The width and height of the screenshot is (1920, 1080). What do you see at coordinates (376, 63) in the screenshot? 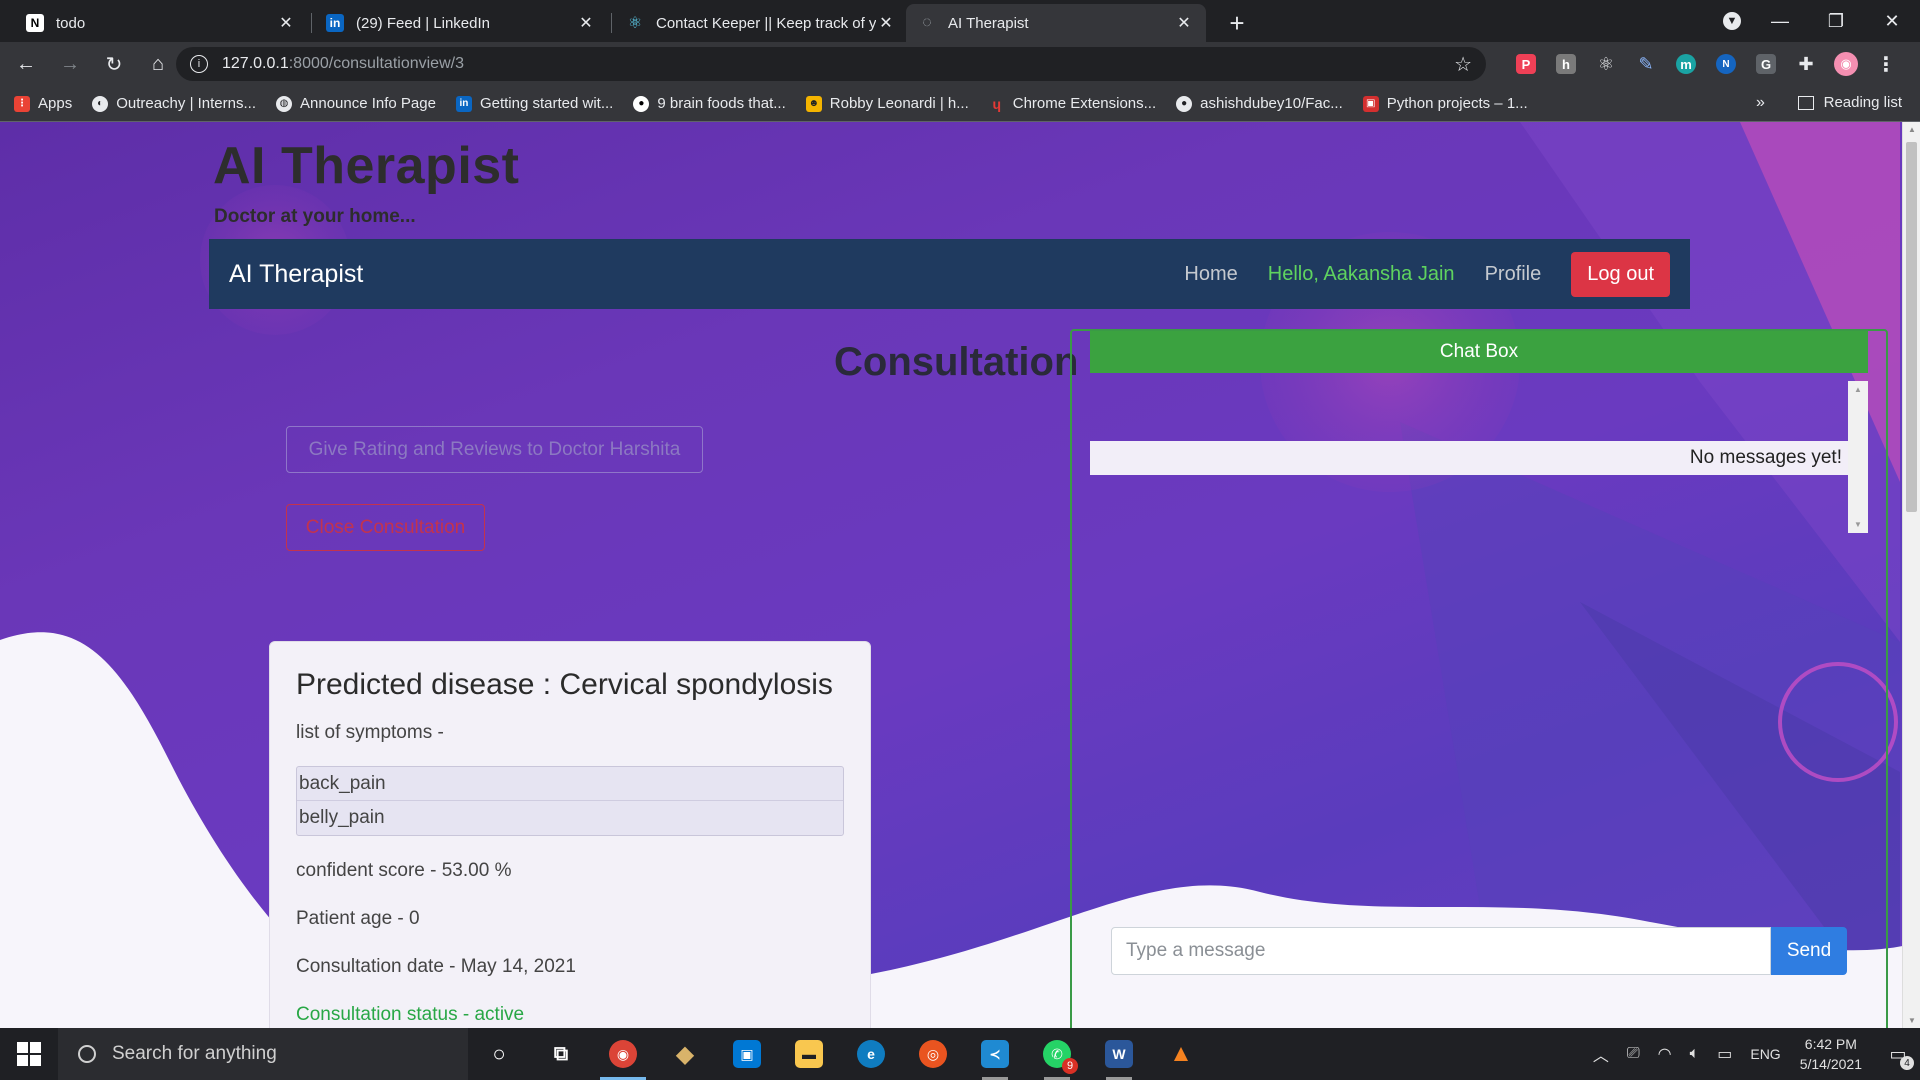
I see `url-path: :8000/consultationview/3` at bounding box center [376, 63].